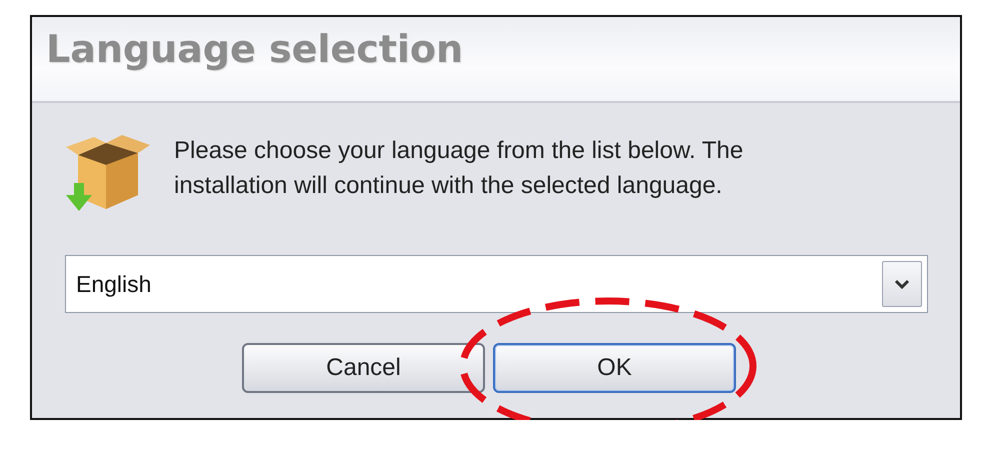  I want to click on dropdown-button, so click(902, 284).